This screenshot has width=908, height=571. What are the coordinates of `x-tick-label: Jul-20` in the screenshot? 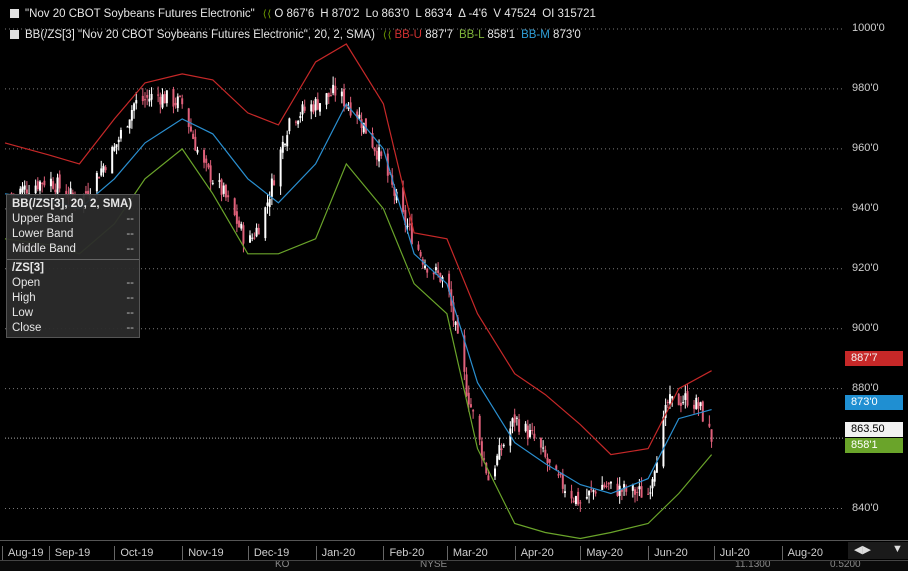 It's located at (731, 553).